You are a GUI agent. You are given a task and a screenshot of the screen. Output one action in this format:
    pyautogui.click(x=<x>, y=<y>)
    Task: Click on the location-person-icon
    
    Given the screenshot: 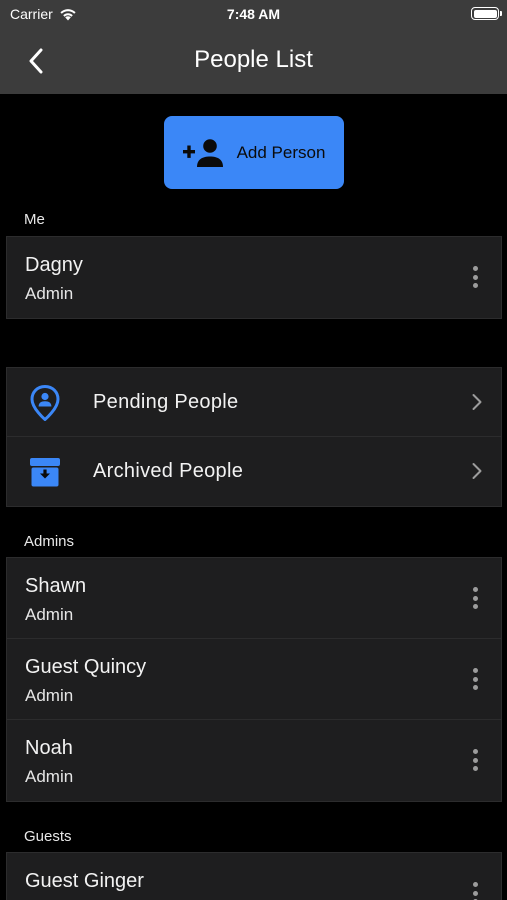 What is the action you would take?
    pyautogui.click(x=45, y=403)
    